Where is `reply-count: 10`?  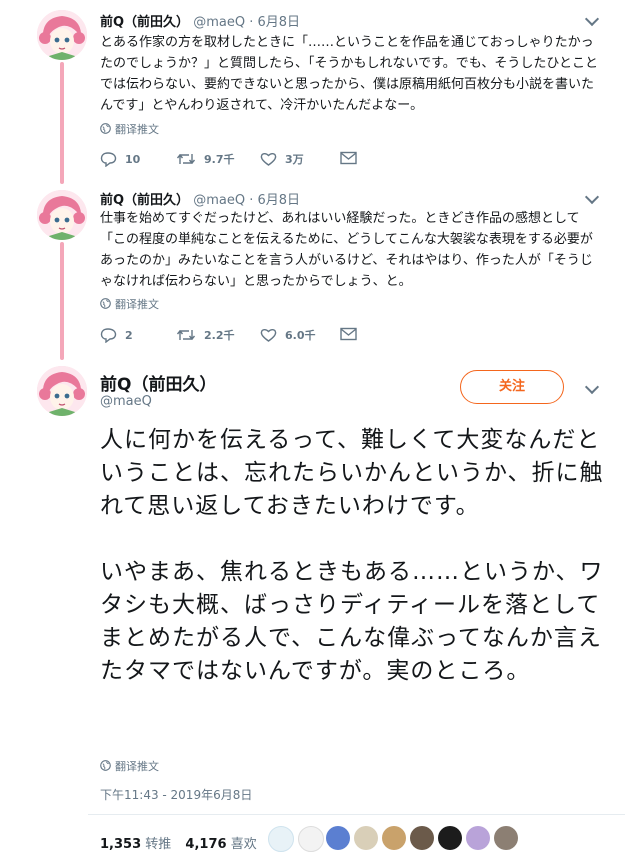 reply-count: 10 is located at coordinates (133, 159).